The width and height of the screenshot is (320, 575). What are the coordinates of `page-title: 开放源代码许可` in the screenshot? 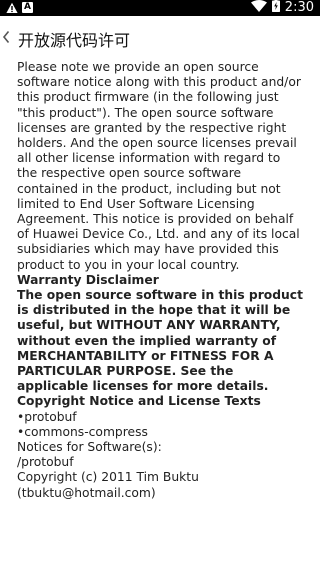 It's located at (74, 40).